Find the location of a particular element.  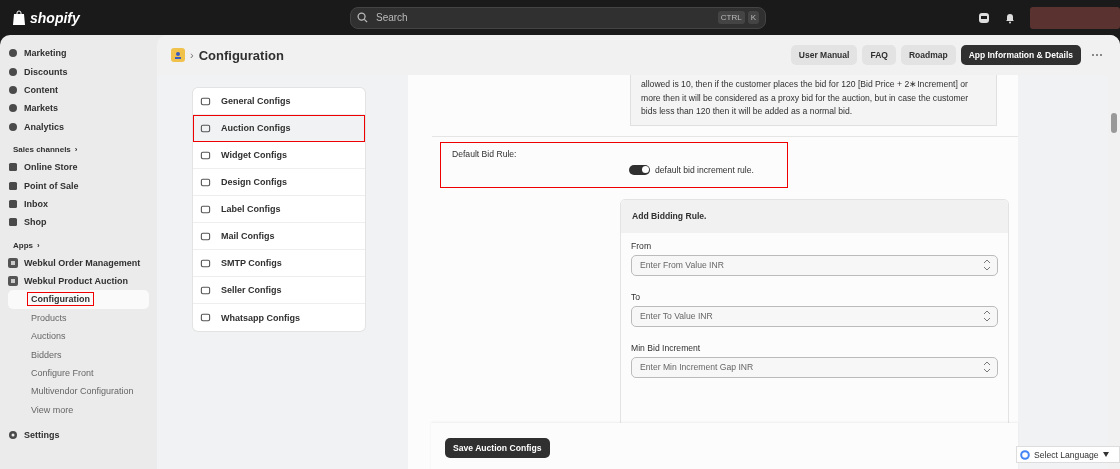

sidebar-item: Online Store is located at coordinates (78, 167).